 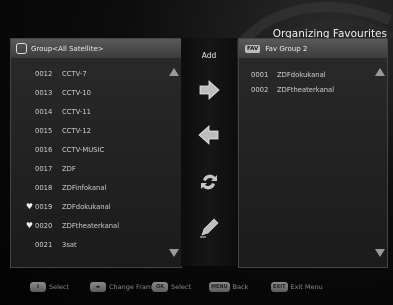 I want to click on channel-row: ♥ 0015 CCTV-12, so click(x=86, y=130).